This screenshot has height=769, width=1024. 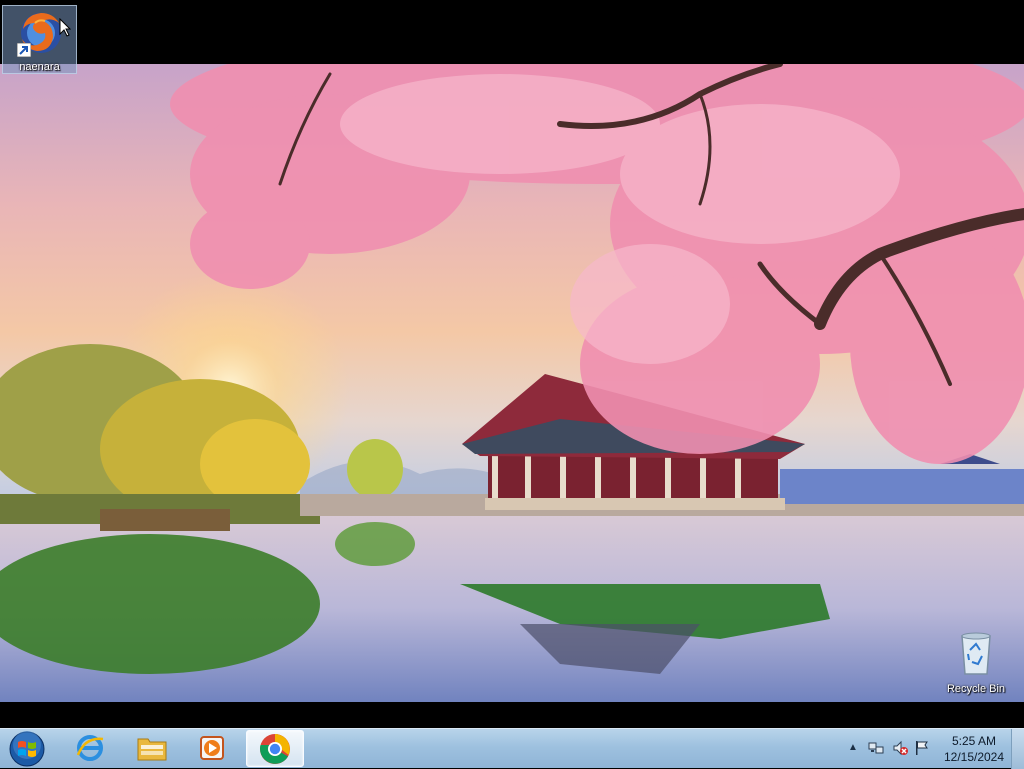 What do you see at coordinates (65, 27) in the screenshot?
I see `mouse-cursor-icon` at bounding box center [65, 27].